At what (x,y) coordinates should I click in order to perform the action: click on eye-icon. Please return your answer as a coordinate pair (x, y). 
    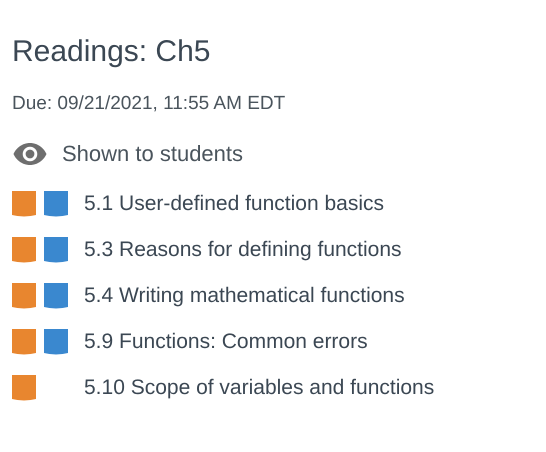
    Looking at the image, I should click on (30, 154).